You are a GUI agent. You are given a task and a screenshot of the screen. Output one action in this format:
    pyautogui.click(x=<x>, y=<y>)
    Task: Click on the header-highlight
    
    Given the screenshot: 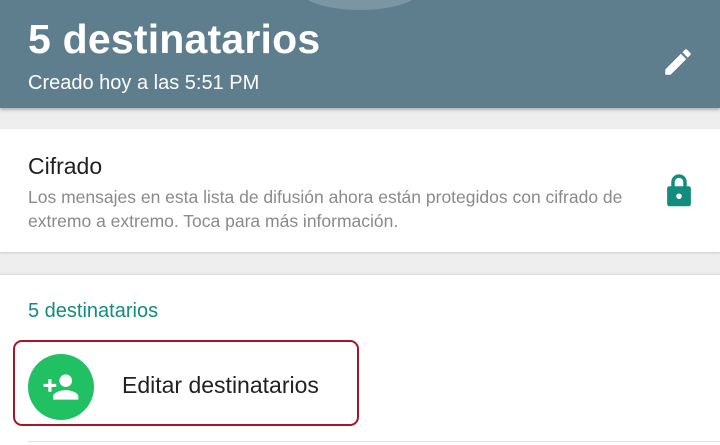 What is the action you would take?
    pyautogui.click(x=360, y=5)
    